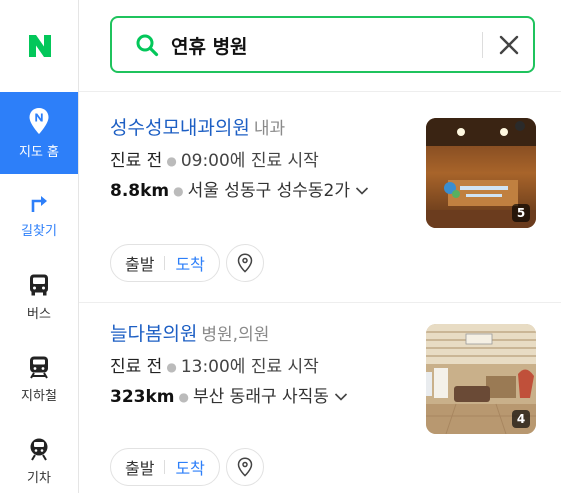 This screenshot has width=561, height=493. What do you see at coordinates (521, 419) in the screenshot?
I see `photo-count-badge: 4` at bounding box center [521, 419].